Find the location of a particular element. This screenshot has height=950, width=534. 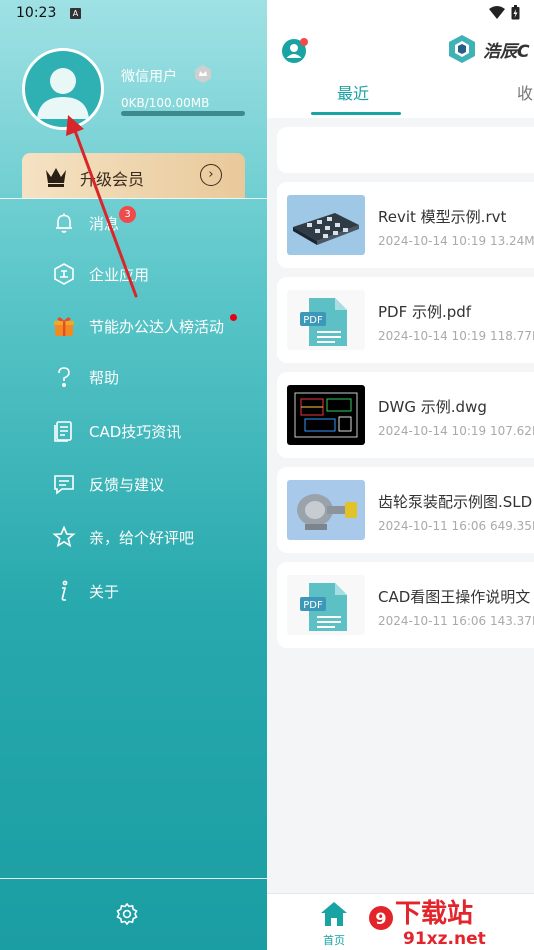

file-meta: 2024-10-14 10:19 13.24MB is located at coordinates (456, 241).